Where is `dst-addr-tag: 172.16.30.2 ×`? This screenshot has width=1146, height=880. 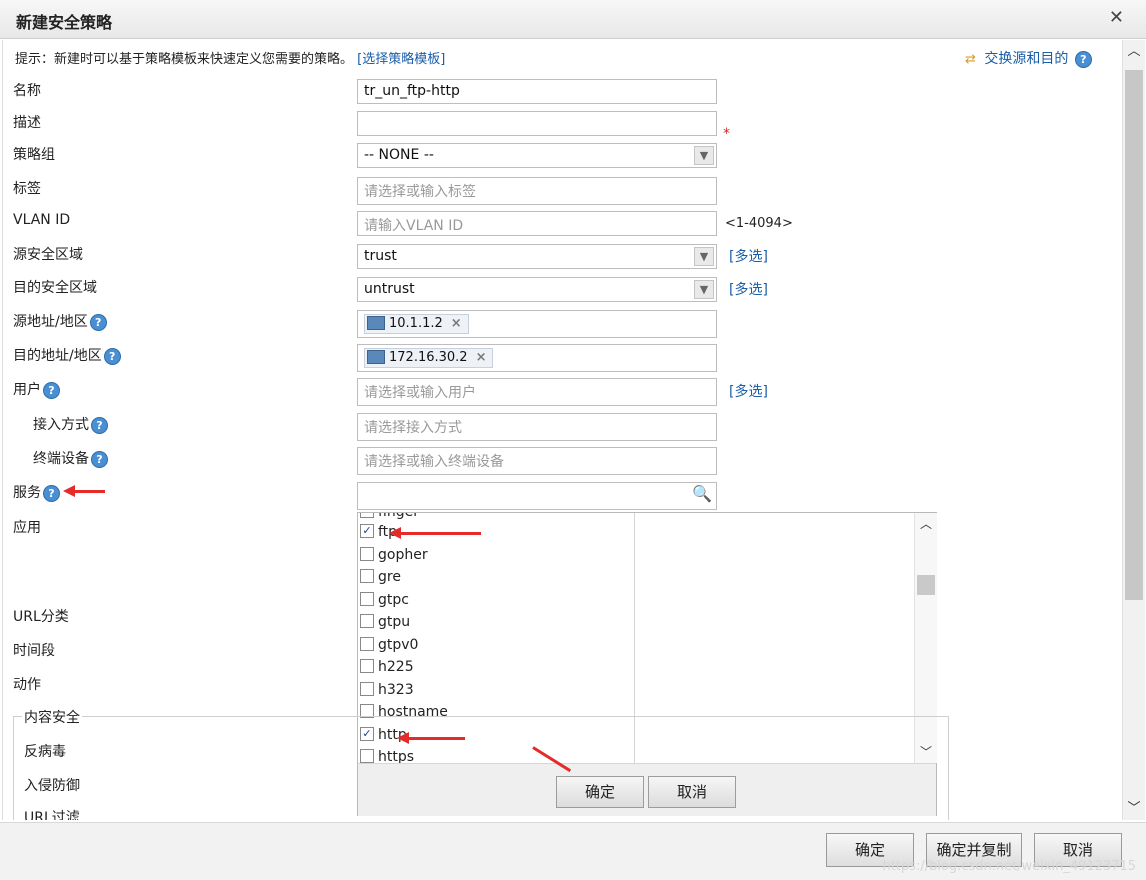 dst-addr-tag: 172.16.30.2 × is located at coordinates (429, 358).